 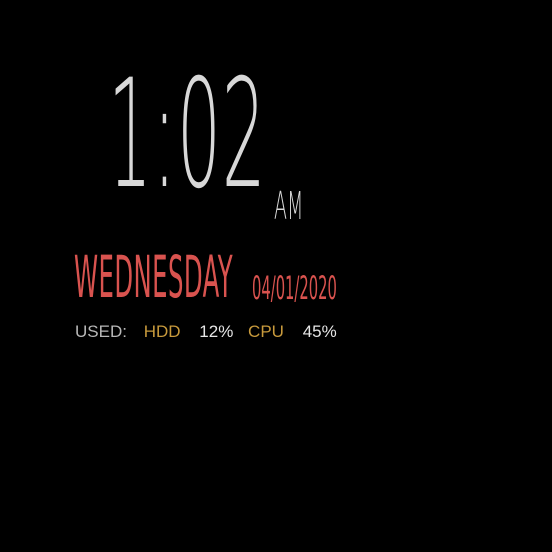 What do you see at coordinates (101, 331) in the screenshot?
I see `usage-label: USED:` at bounding box center [101, 331].